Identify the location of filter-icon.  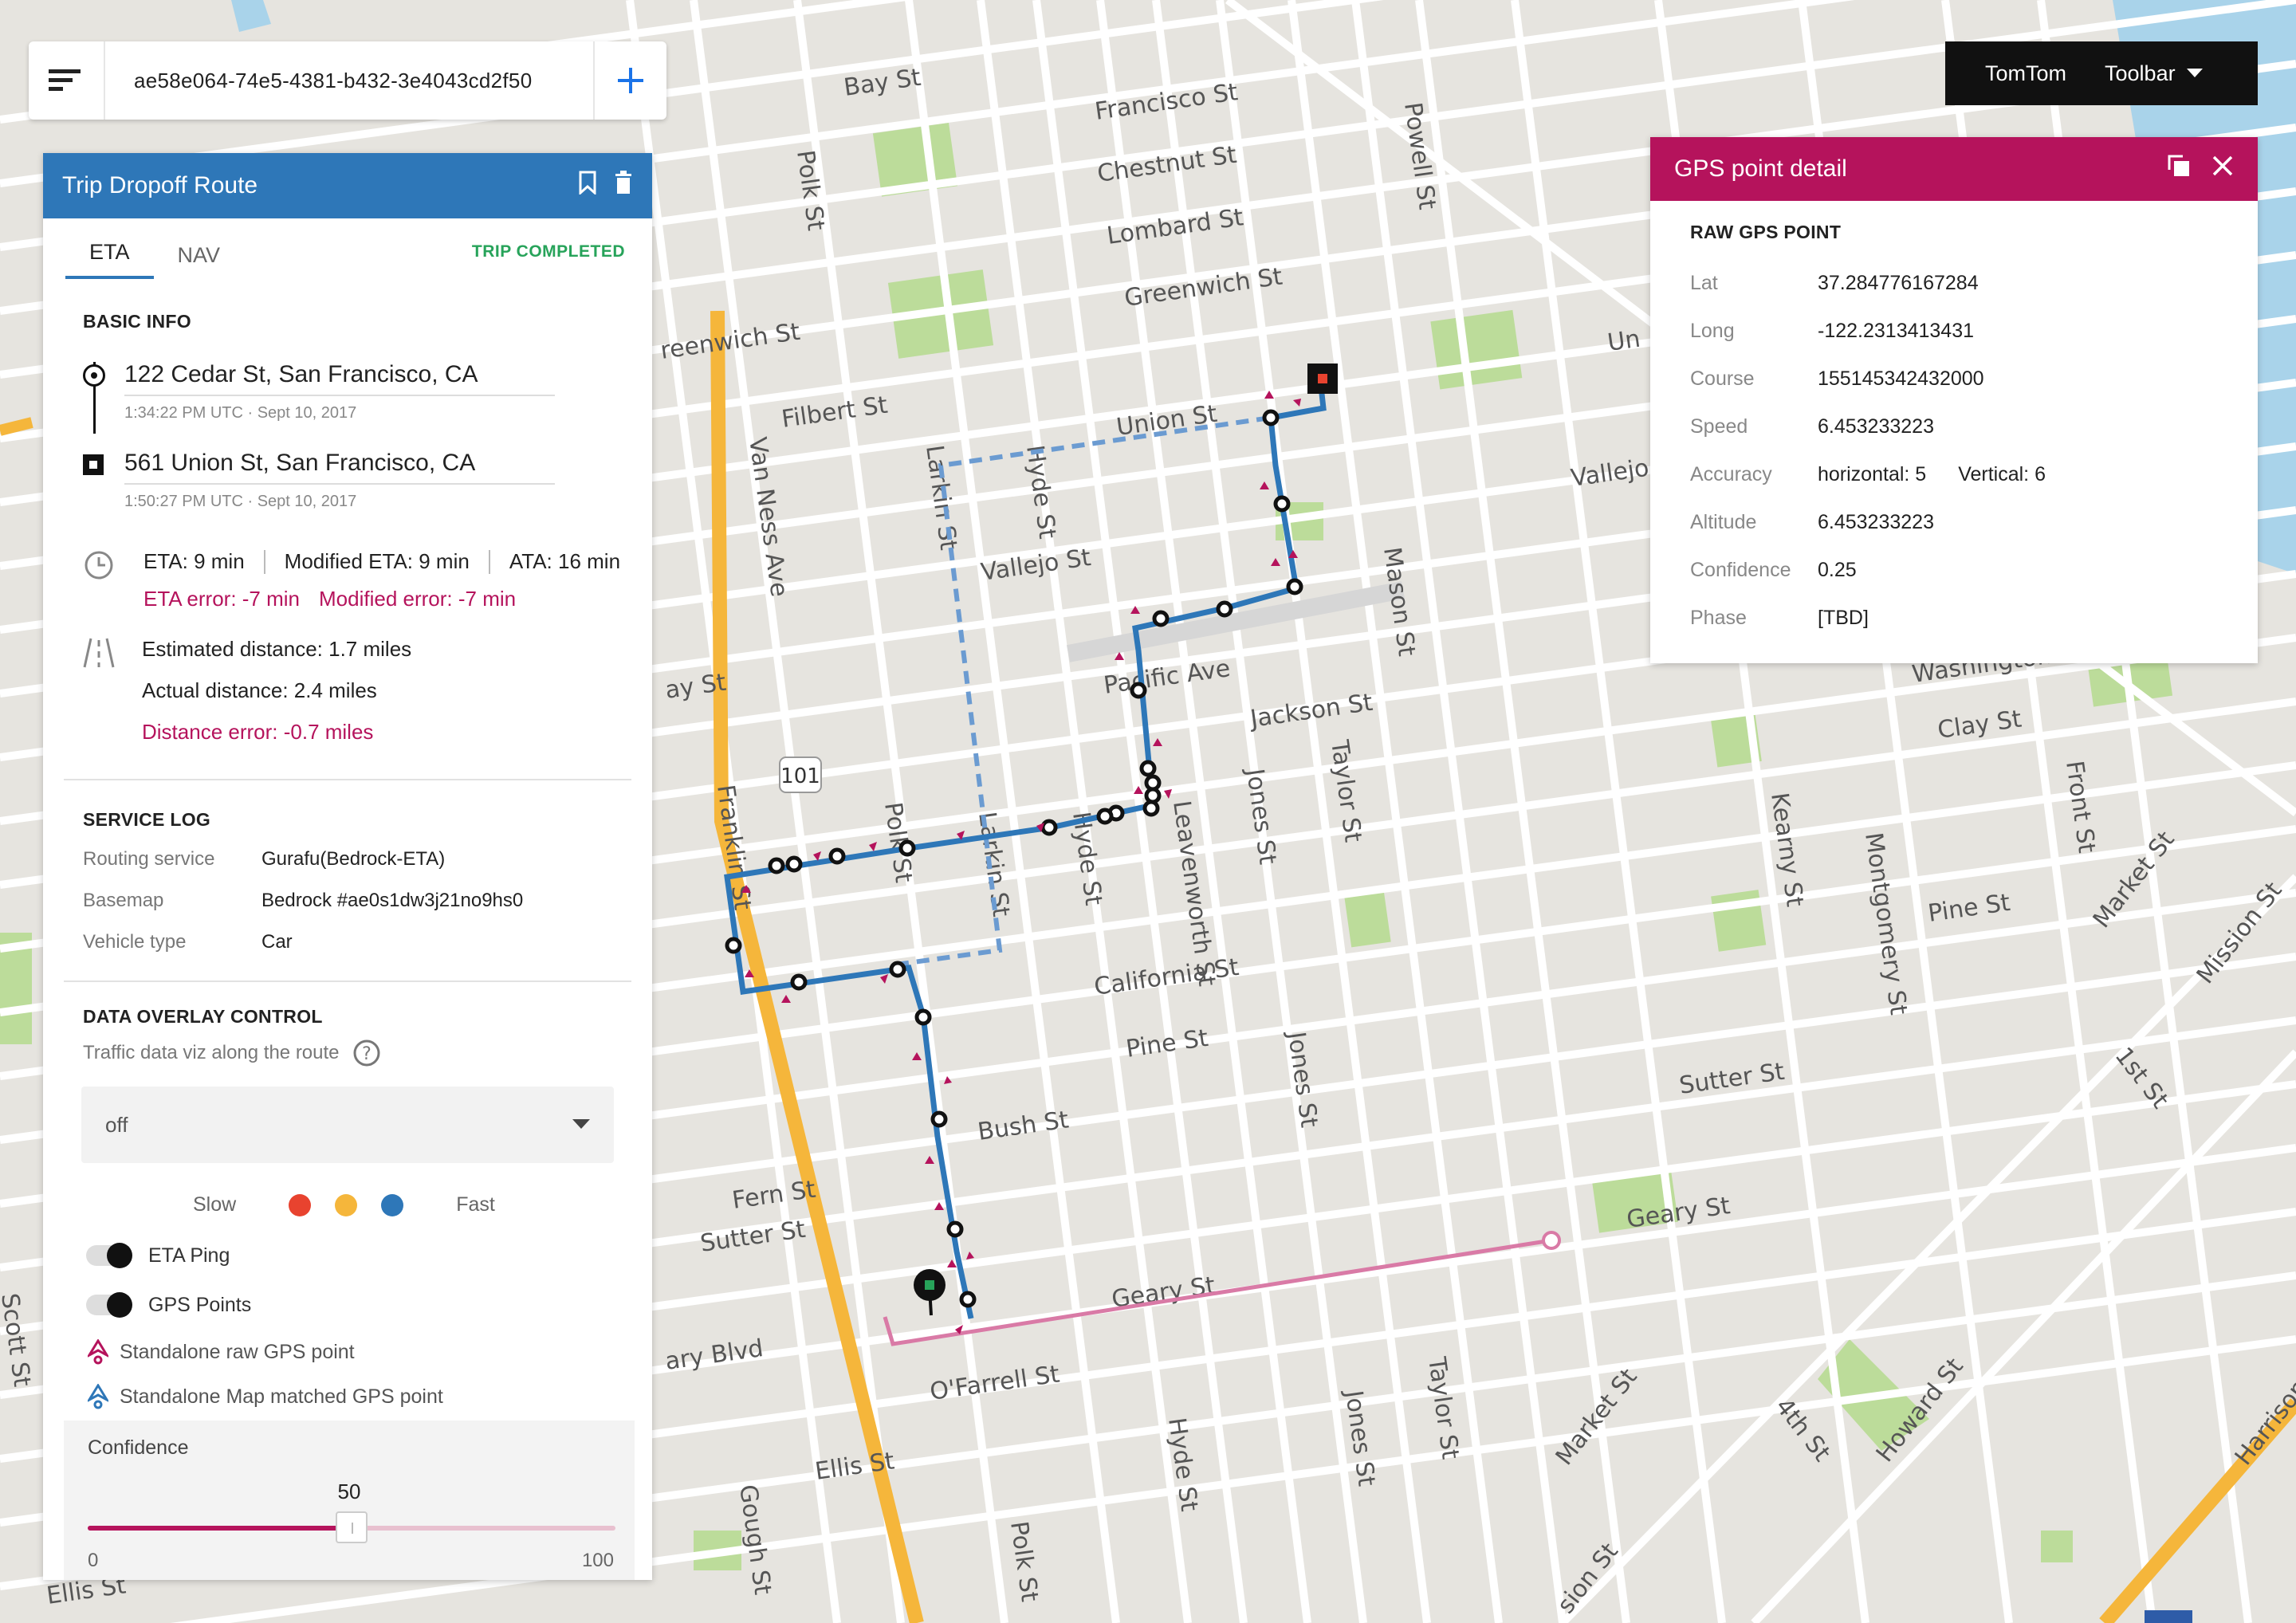
(65, 80).